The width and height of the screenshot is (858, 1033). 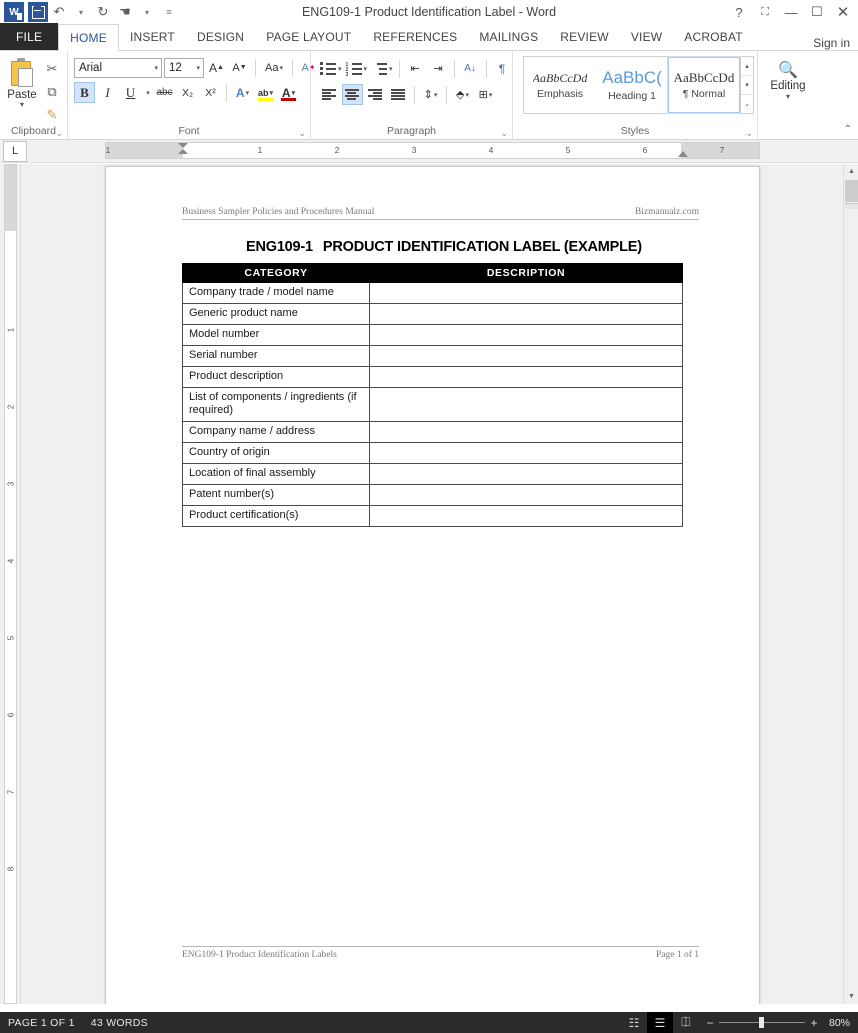 What do you see at coordinates (103, 12) in the screenshot?
I see `redo-icon: ↻` at bounding box center [103, 12].